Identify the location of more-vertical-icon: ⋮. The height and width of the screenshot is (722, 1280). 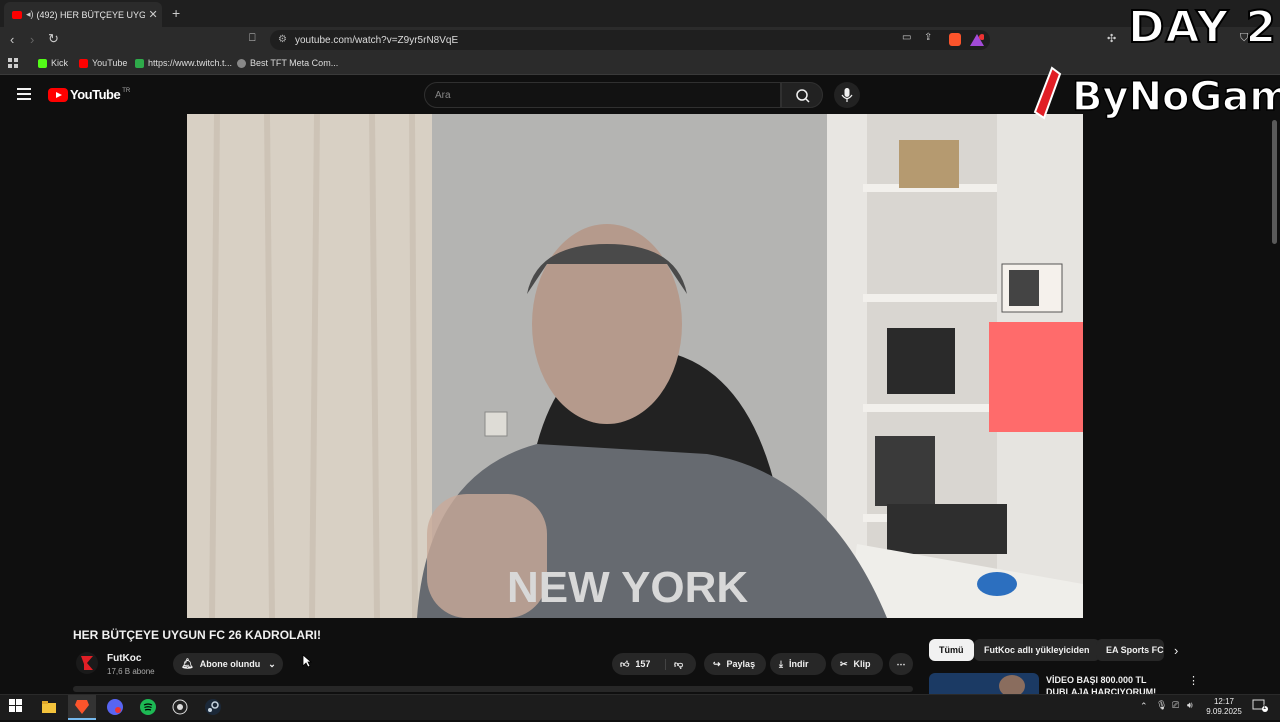
(1193, 680).